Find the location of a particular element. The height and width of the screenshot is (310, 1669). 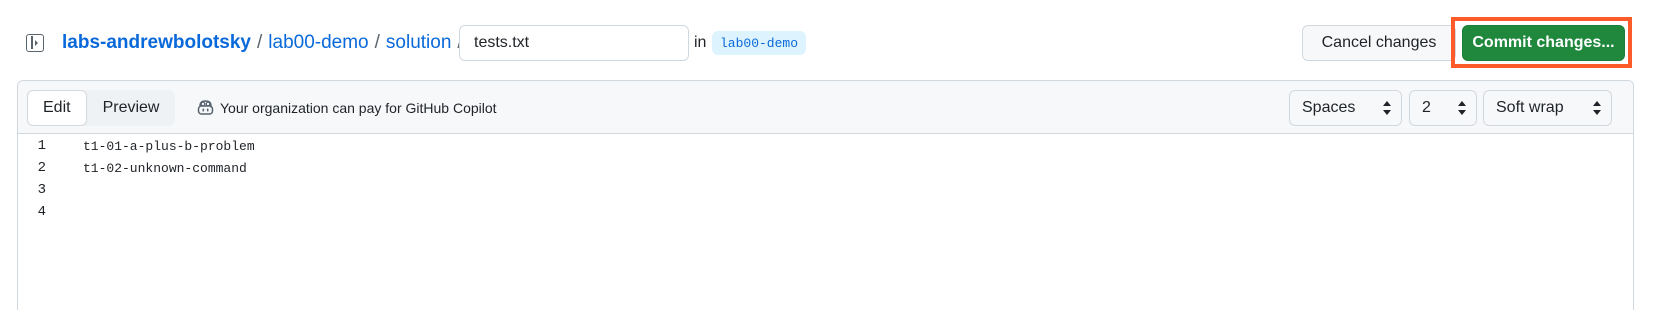

code-line: 4 is located at coordinates (825, 212).